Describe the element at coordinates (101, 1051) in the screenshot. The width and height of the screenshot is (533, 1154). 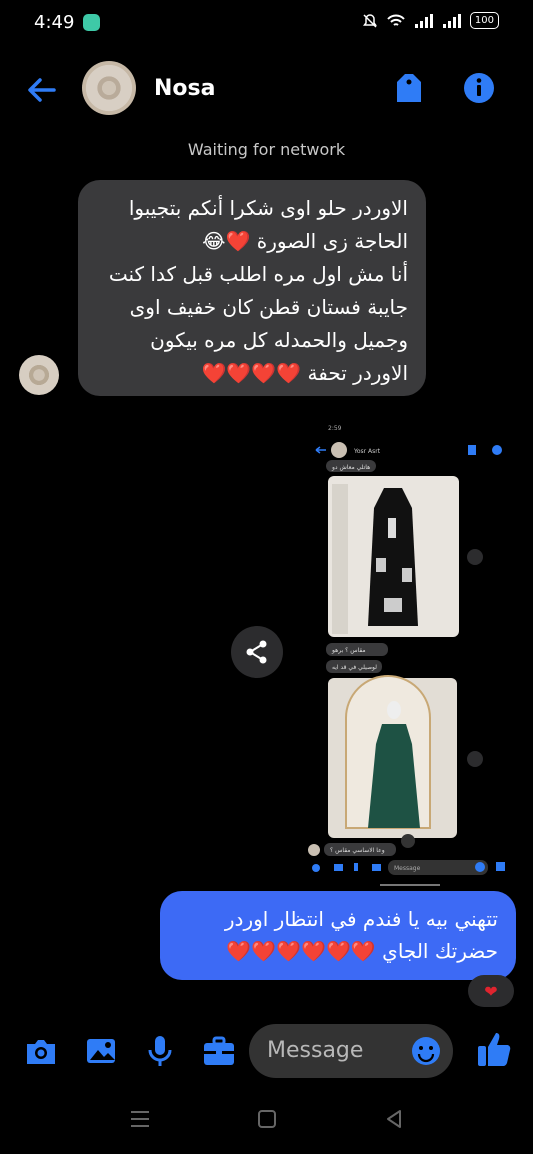
I see `gallery-icon` at that location.